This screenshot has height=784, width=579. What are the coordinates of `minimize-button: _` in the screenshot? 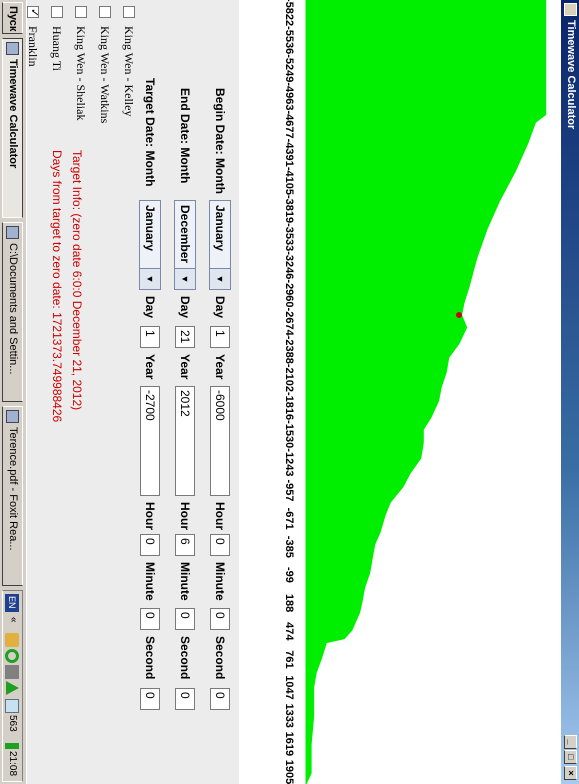 It's located at (570, 742).